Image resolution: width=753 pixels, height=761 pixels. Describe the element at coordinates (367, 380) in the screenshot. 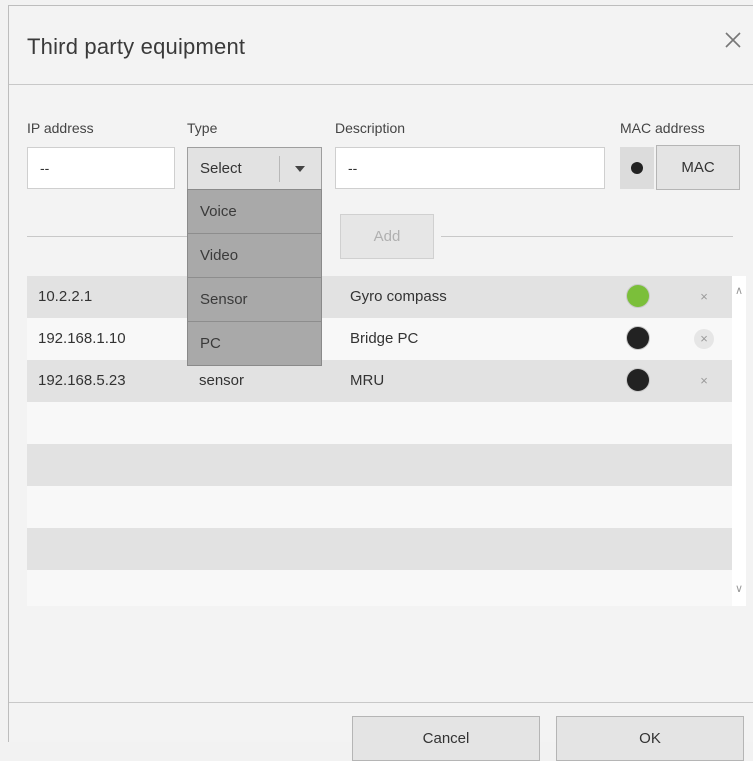

I see `row-description: MRU` at that location.